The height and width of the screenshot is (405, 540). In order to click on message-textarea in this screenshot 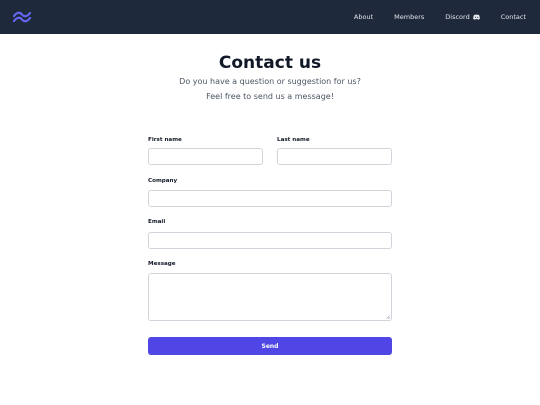, I will do `click(270, 297)`.